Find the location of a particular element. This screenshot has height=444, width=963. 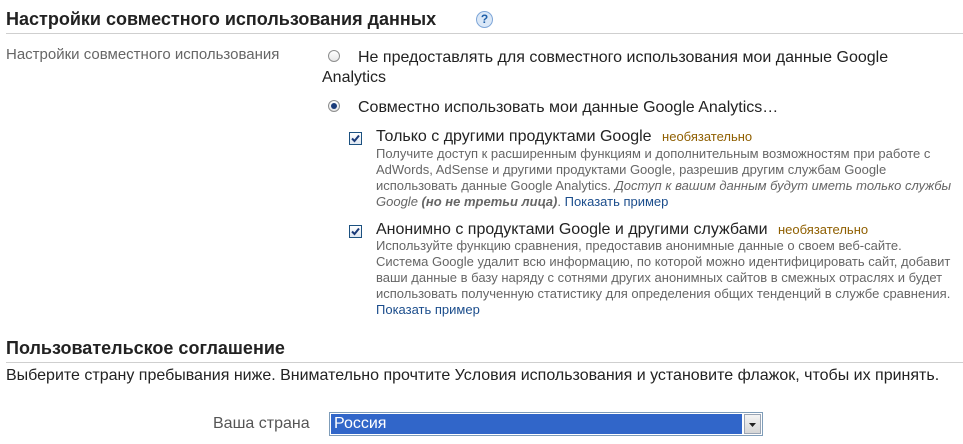

help-icon: ? is located at coordinates (484, 19).